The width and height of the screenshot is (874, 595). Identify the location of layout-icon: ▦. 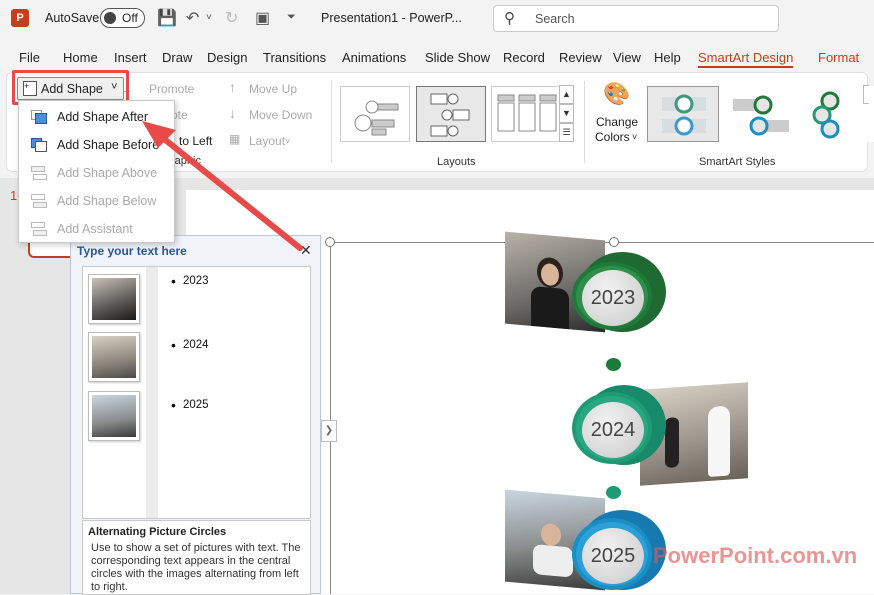
(235, 139).